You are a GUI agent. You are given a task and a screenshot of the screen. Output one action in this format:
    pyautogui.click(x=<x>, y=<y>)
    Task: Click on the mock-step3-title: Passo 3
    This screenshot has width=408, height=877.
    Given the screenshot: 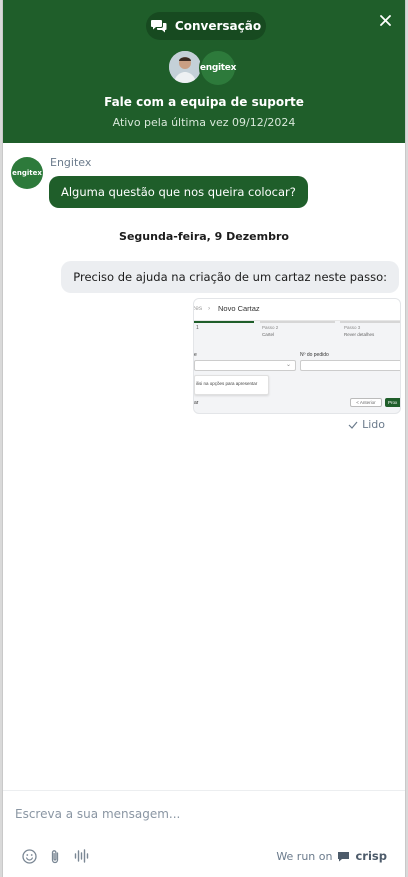 What is the action you would take?
    pyautogui.click(x=352, y=327)
    